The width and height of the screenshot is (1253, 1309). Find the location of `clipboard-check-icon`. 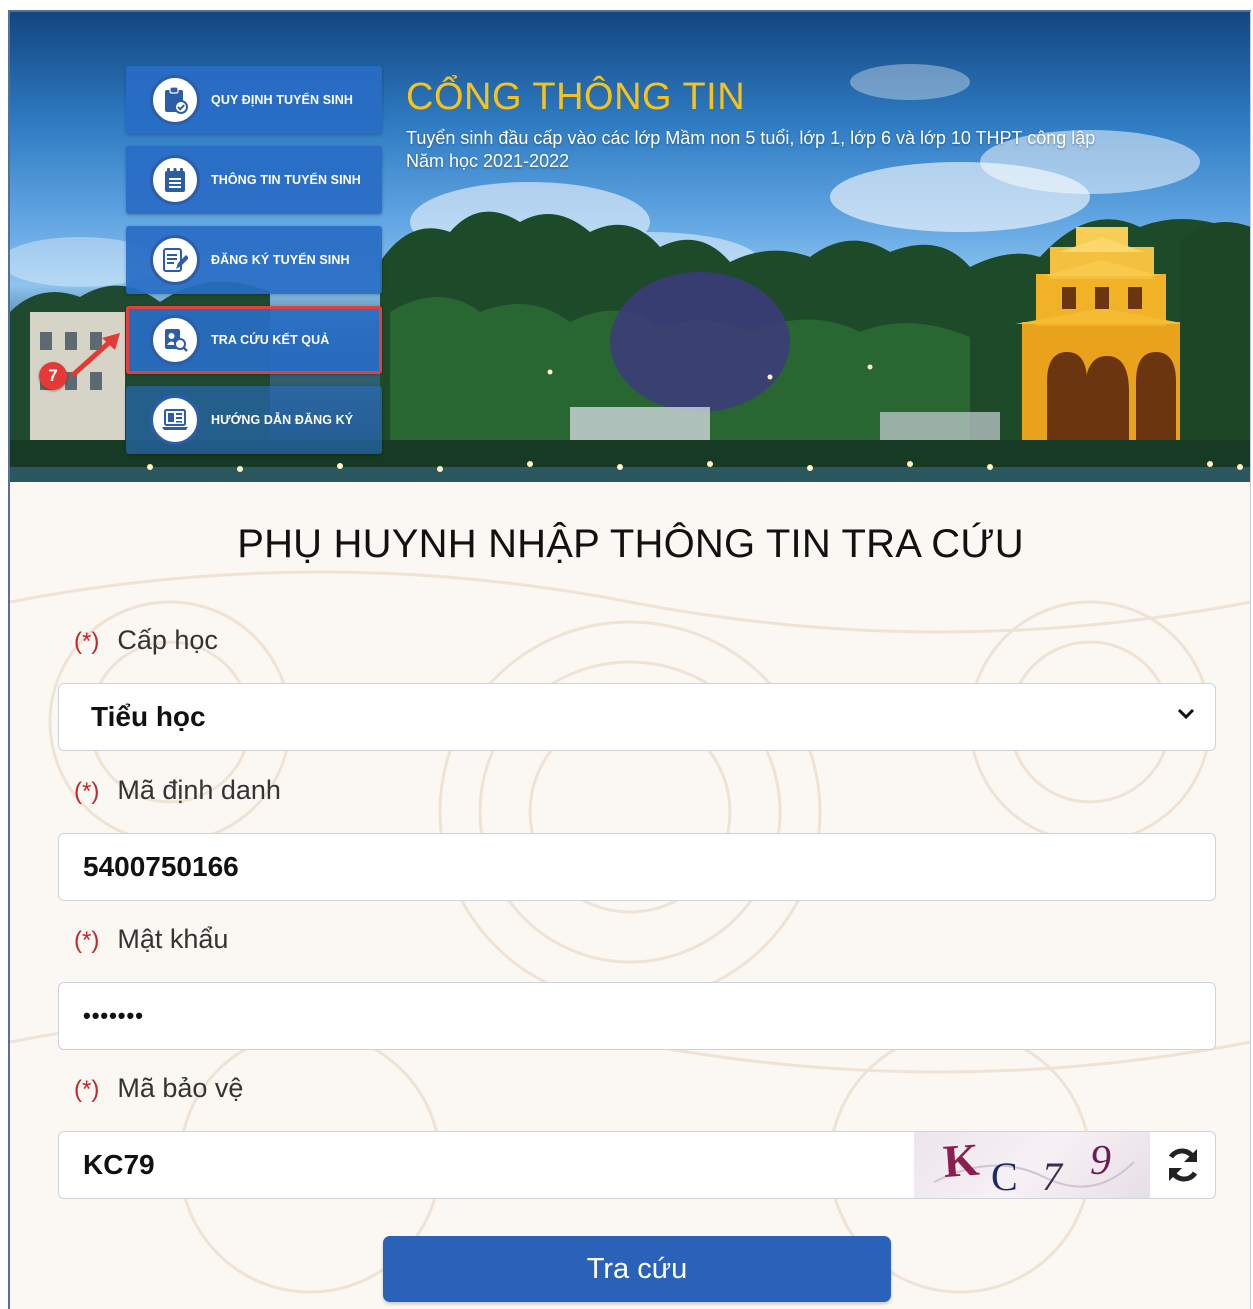

clipboard-check-icon is located at coordinates (175, 100).